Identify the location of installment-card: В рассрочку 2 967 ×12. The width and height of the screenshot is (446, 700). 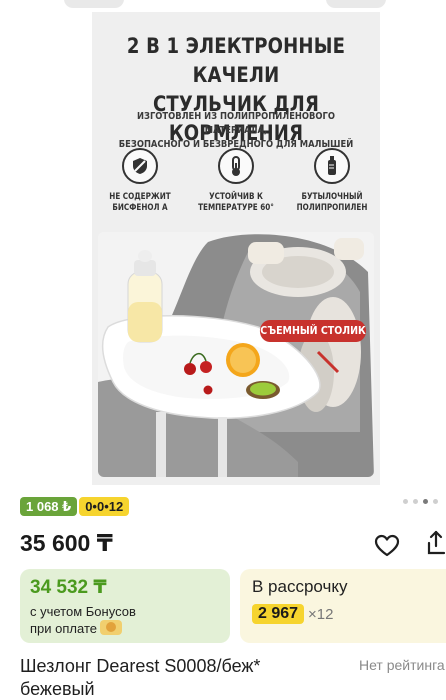
(343, 606).